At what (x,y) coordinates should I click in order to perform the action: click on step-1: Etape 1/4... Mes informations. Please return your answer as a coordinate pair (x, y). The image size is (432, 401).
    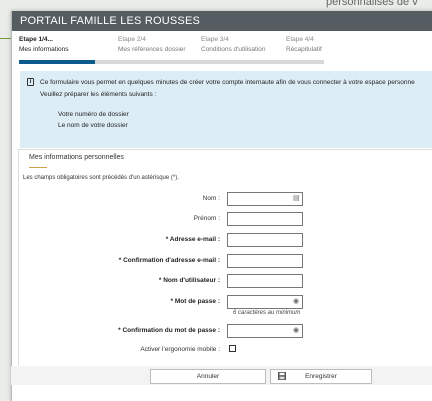
    Looking at the image, I should click on (44, 45).